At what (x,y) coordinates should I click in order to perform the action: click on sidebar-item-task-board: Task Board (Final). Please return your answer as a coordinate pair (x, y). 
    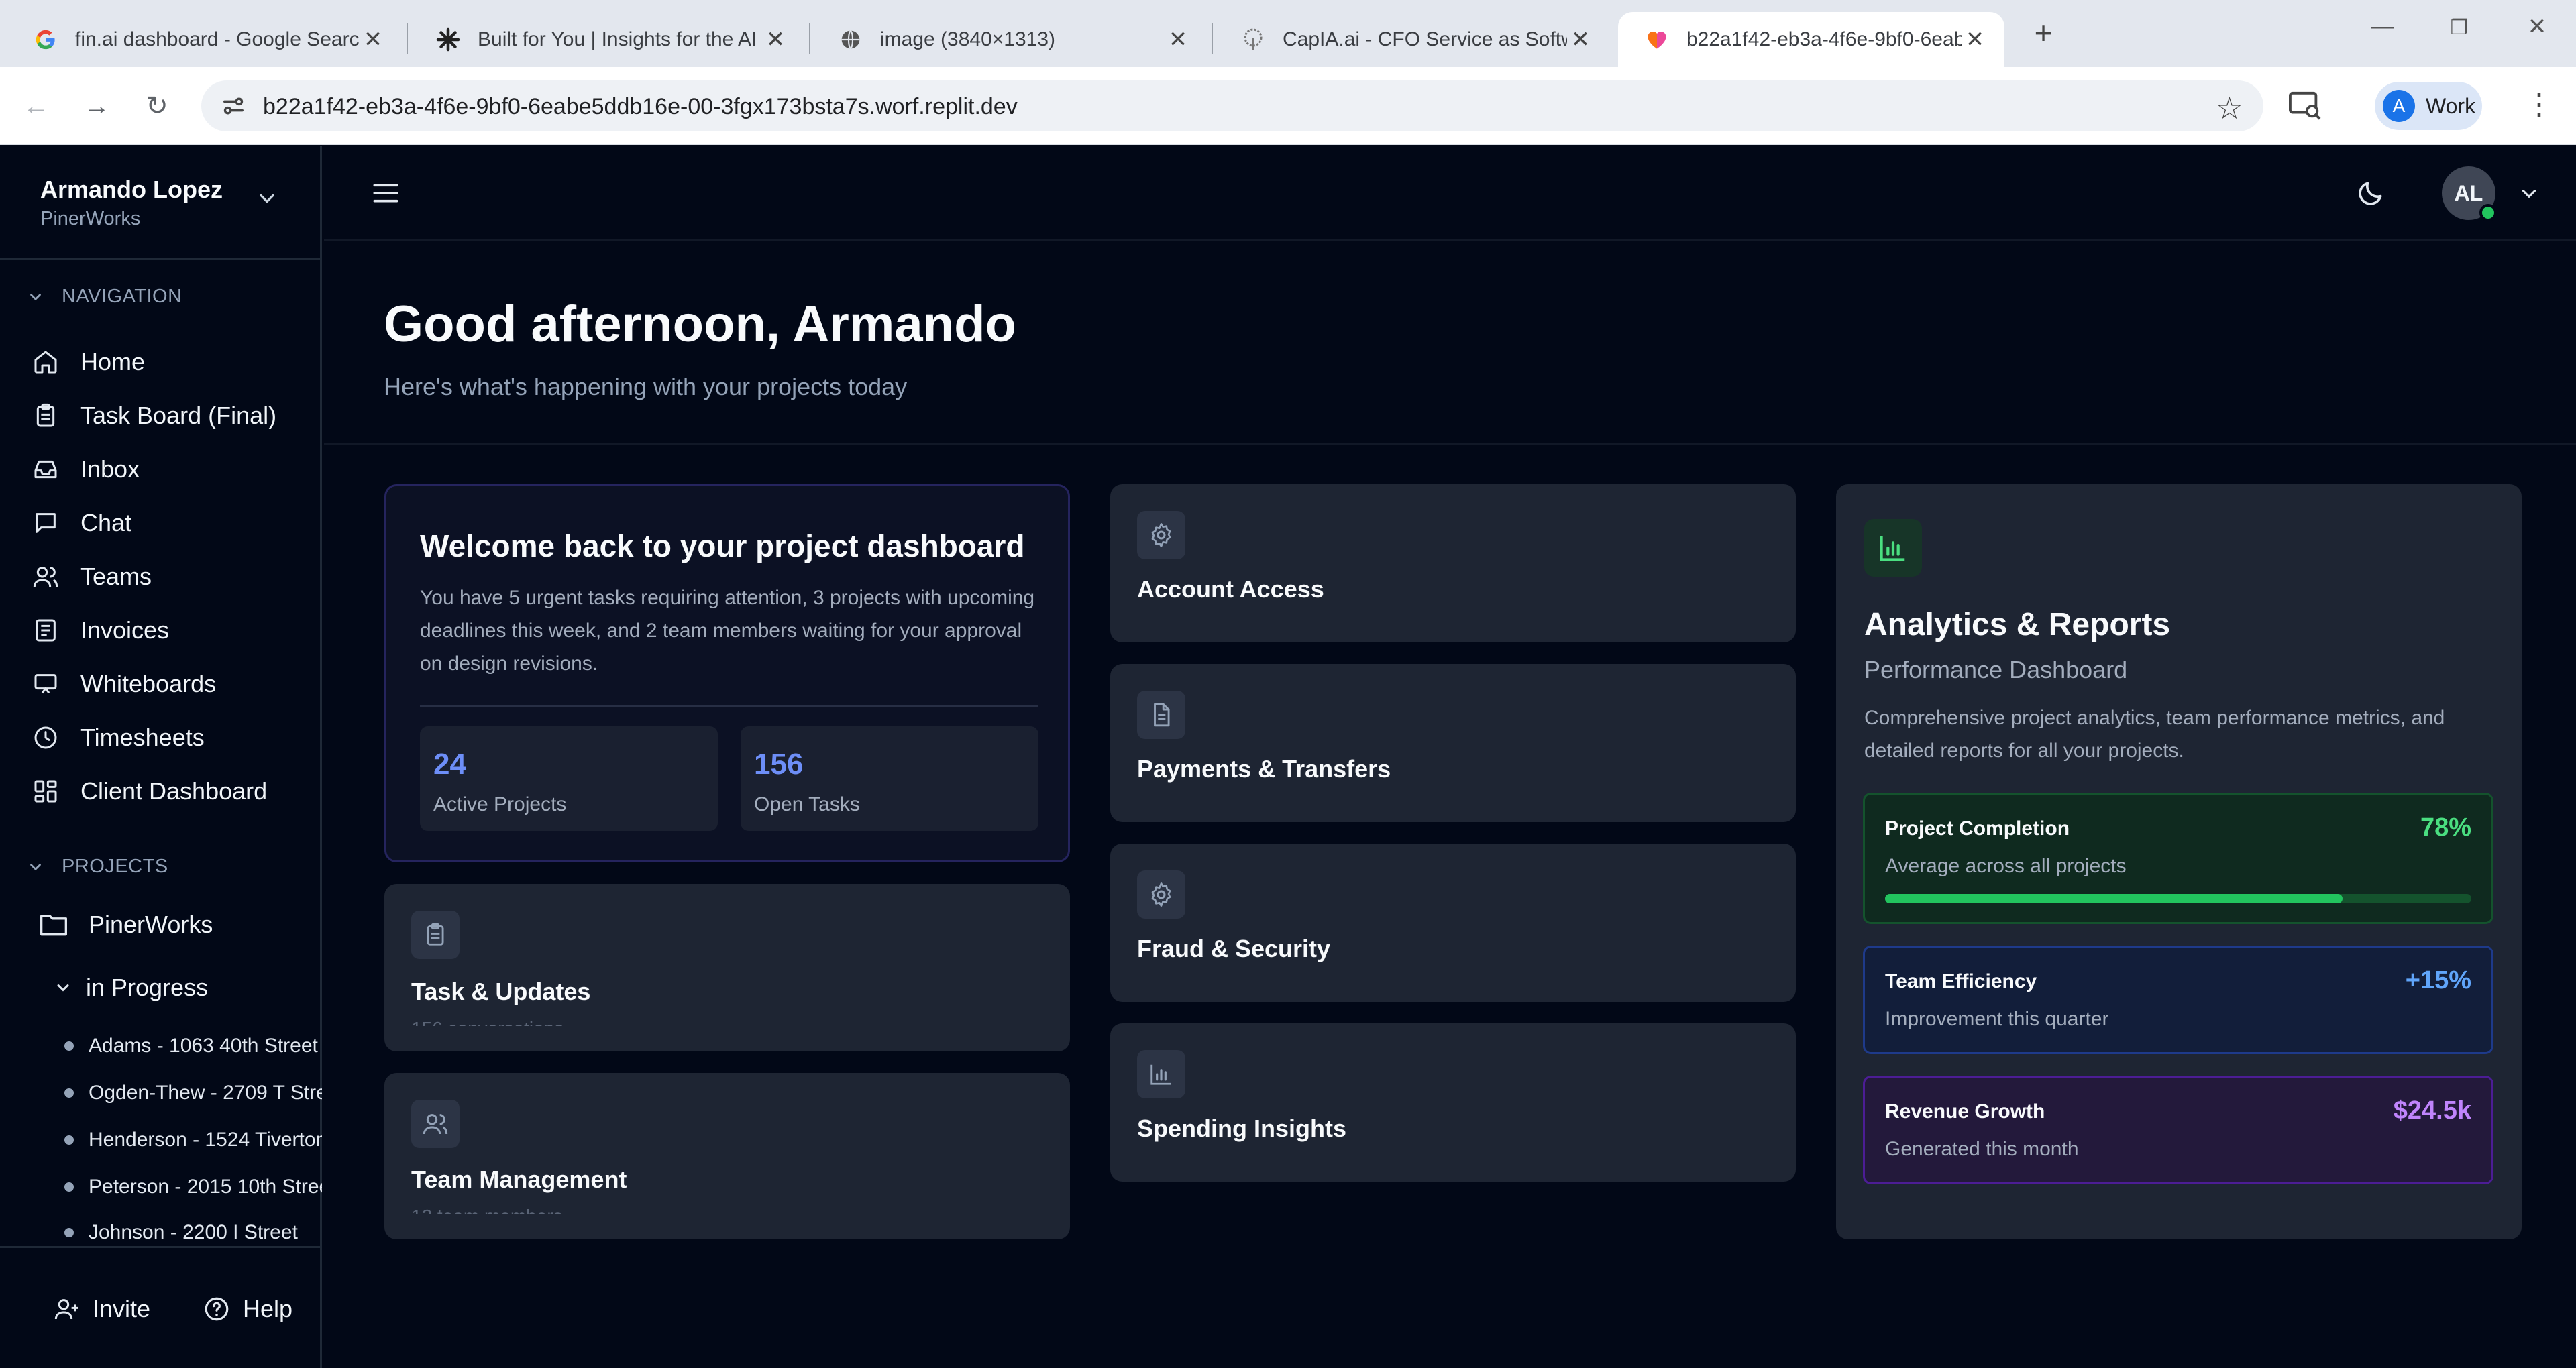
    Looking at the image, I should click on (154, 416).